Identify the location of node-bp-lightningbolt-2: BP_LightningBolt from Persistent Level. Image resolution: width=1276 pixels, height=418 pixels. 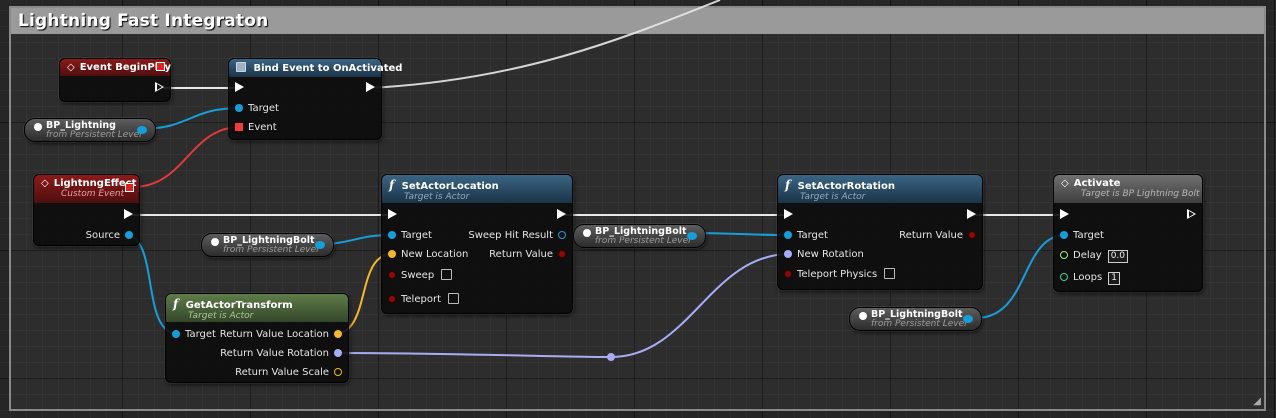
(639, 236).